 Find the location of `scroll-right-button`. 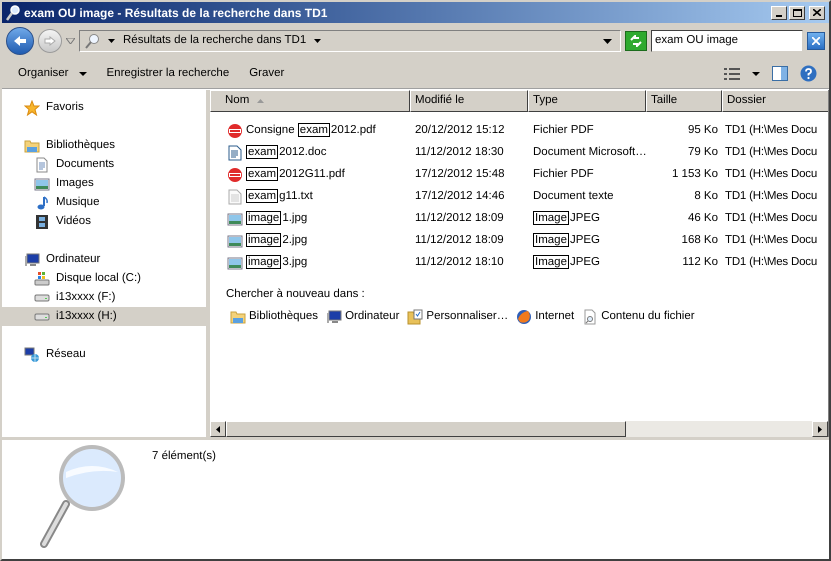

scroll-right-button is located at coordinates (820, 429).